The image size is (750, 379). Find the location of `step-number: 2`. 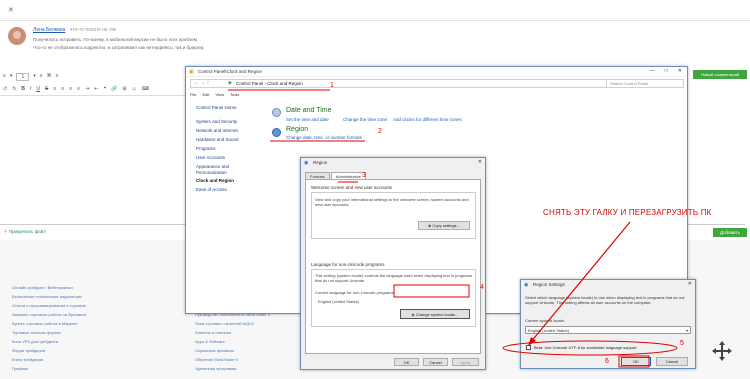

step-number: 2 is located at coordinates (380, 131).